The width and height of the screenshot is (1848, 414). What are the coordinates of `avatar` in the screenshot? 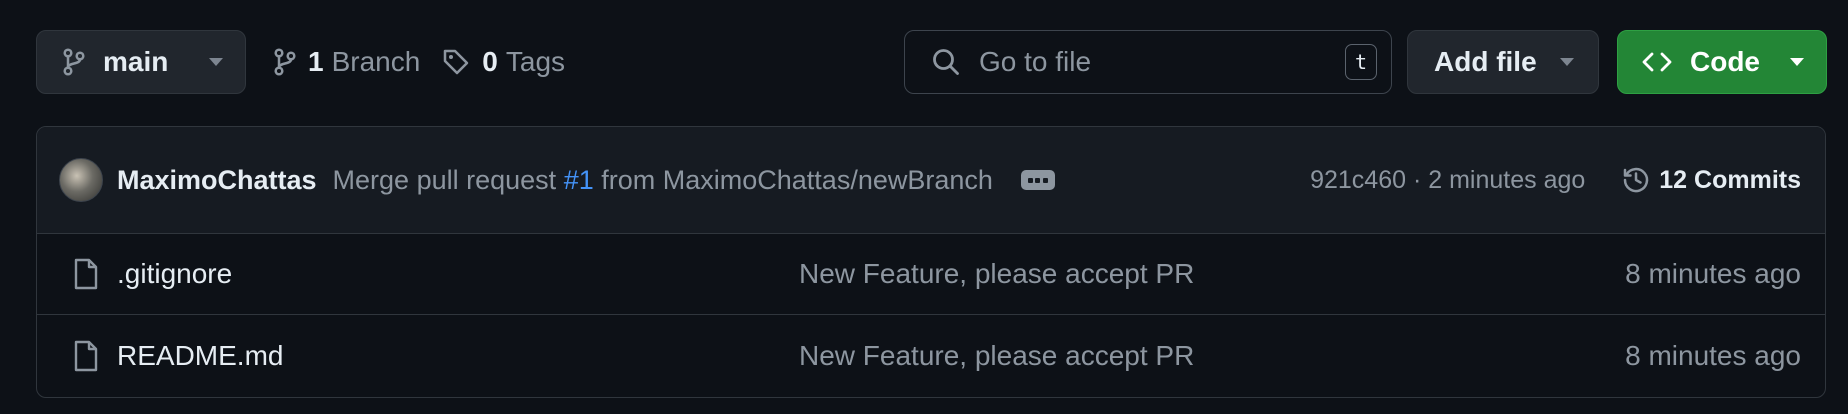 It's located at (81, 180).